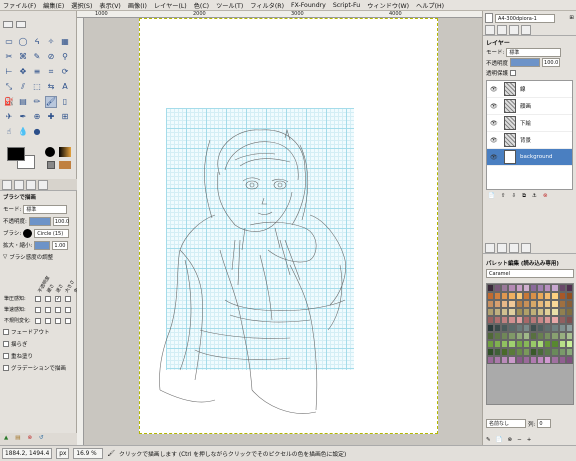  Describe the element at coordinates (23, 42) in the screenshot. I see `ellipse-select-tool-icon: ◯` at that location.